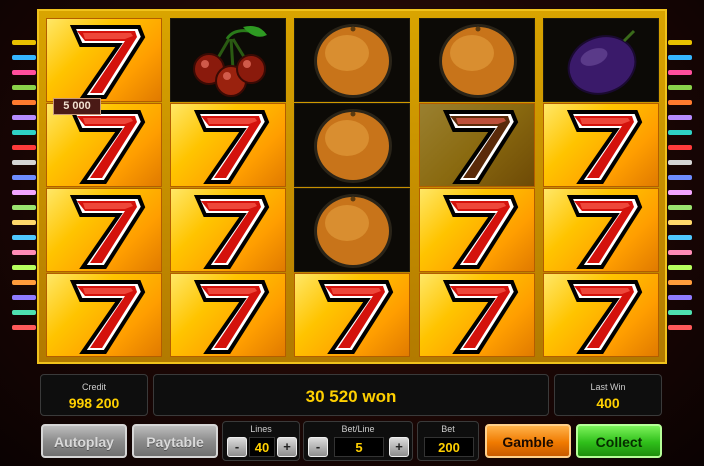 Image resolution: width=704 pixels, height=466 pixels. What do you see at coordinates (84, 441) in the screenshot?
I see `autoplay-button: Autoplay` at bounding box center [84, 441].